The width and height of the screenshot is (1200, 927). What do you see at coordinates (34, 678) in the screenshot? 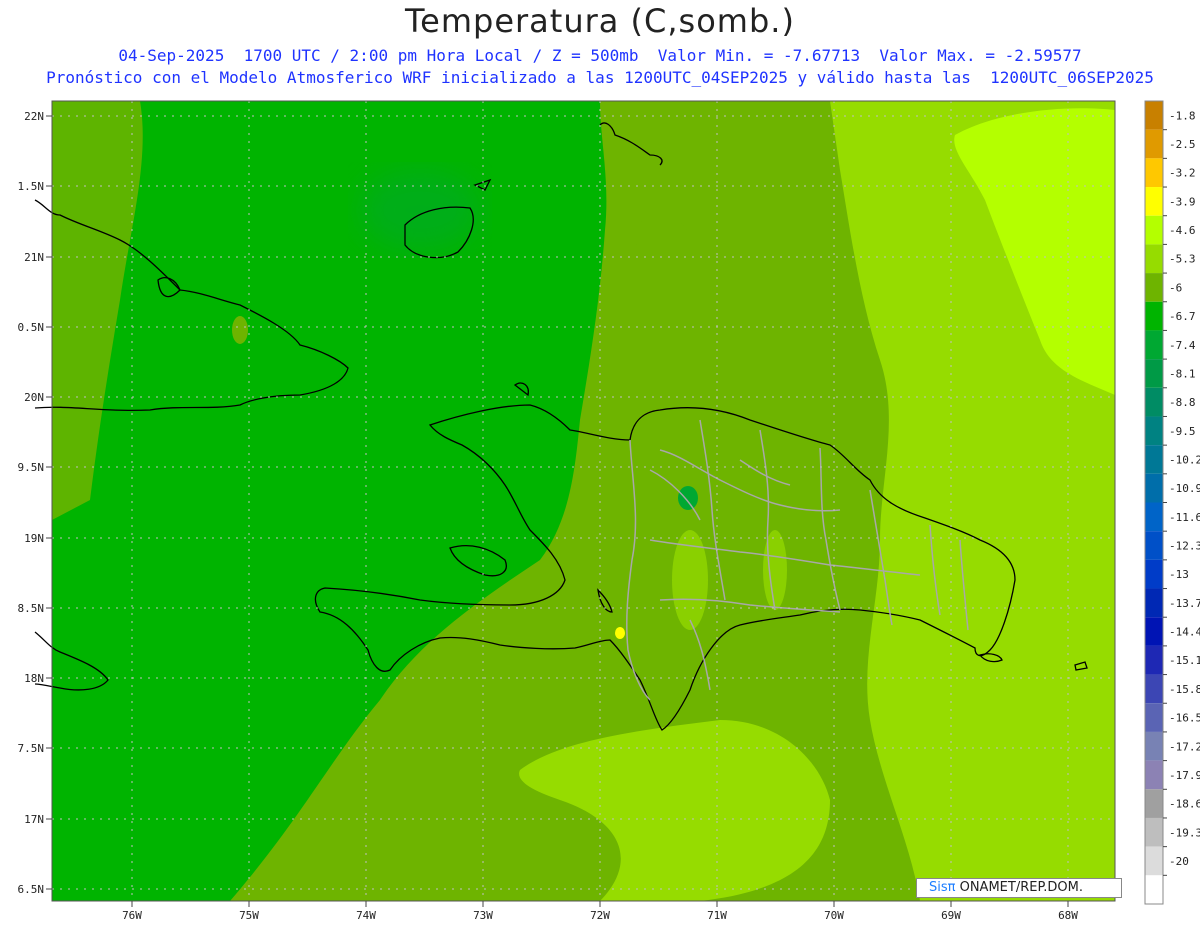
I see `lat-label: 18N` at bounding box center [34, 678].